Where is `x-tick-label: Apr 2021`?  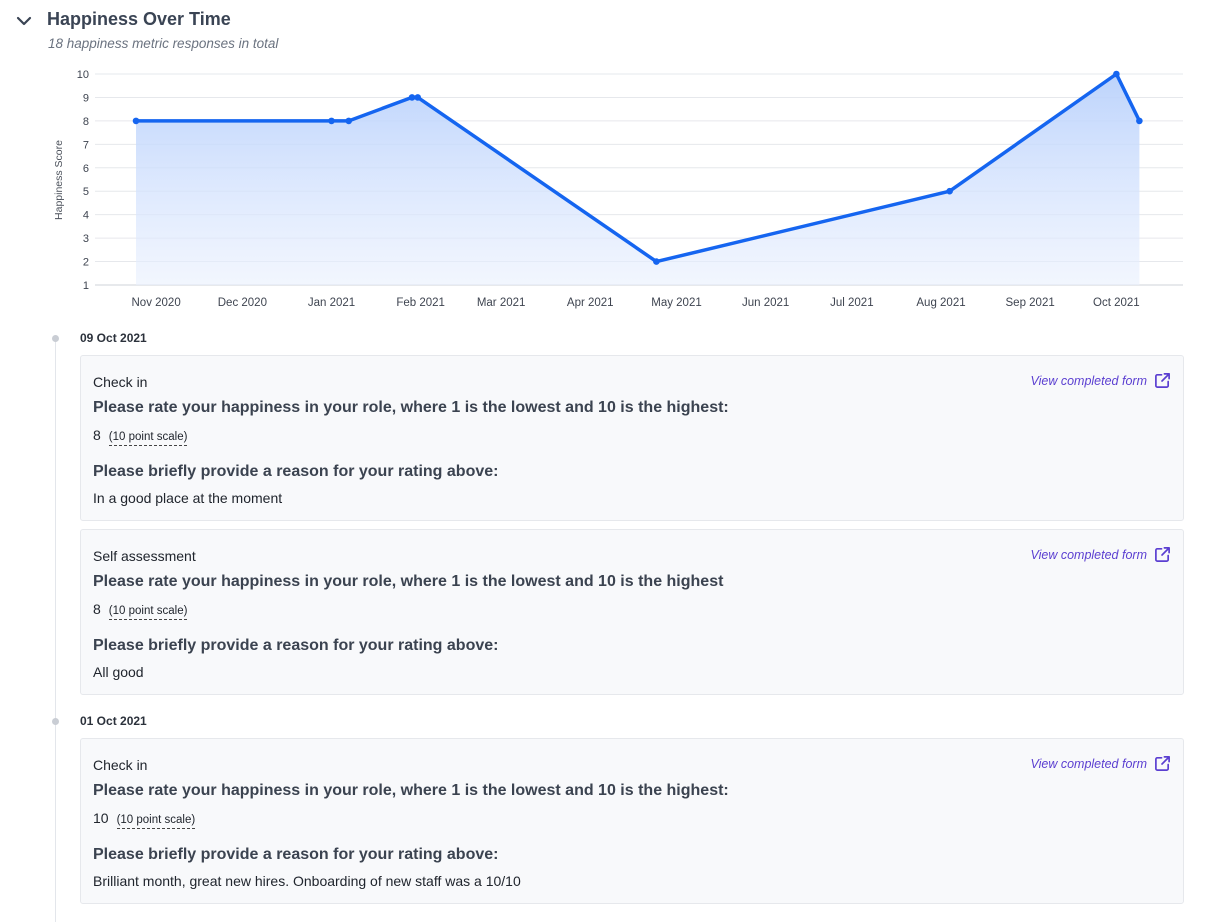 x-tick-label: Apr 2021 is located at coordinates (590, 303).